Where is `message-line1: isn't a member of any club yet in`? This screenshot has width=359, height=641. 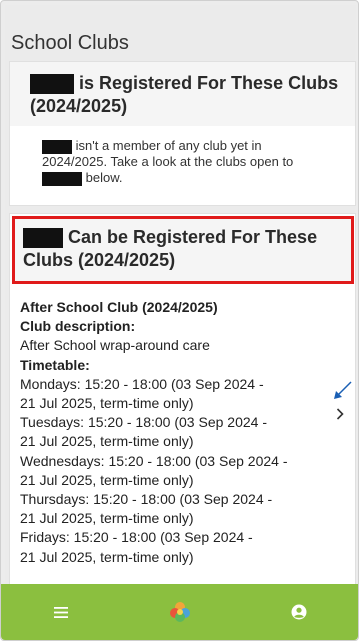 message-line1: isn't a member of any club yet in is located at coordinates (168, 145).